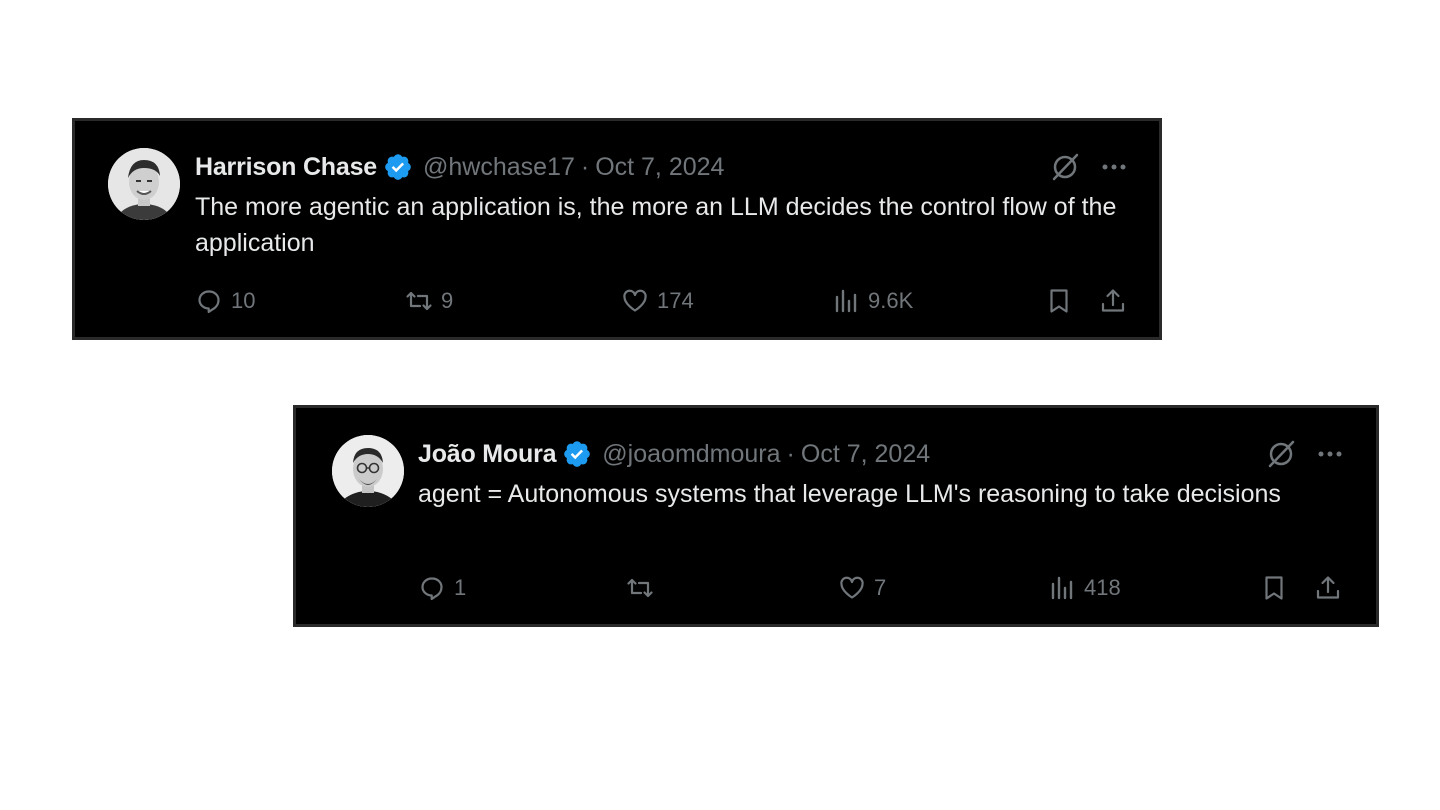  Describe the element at coordinates (243, 300) in the screenshot. I see `reply-count: 10` at that location.